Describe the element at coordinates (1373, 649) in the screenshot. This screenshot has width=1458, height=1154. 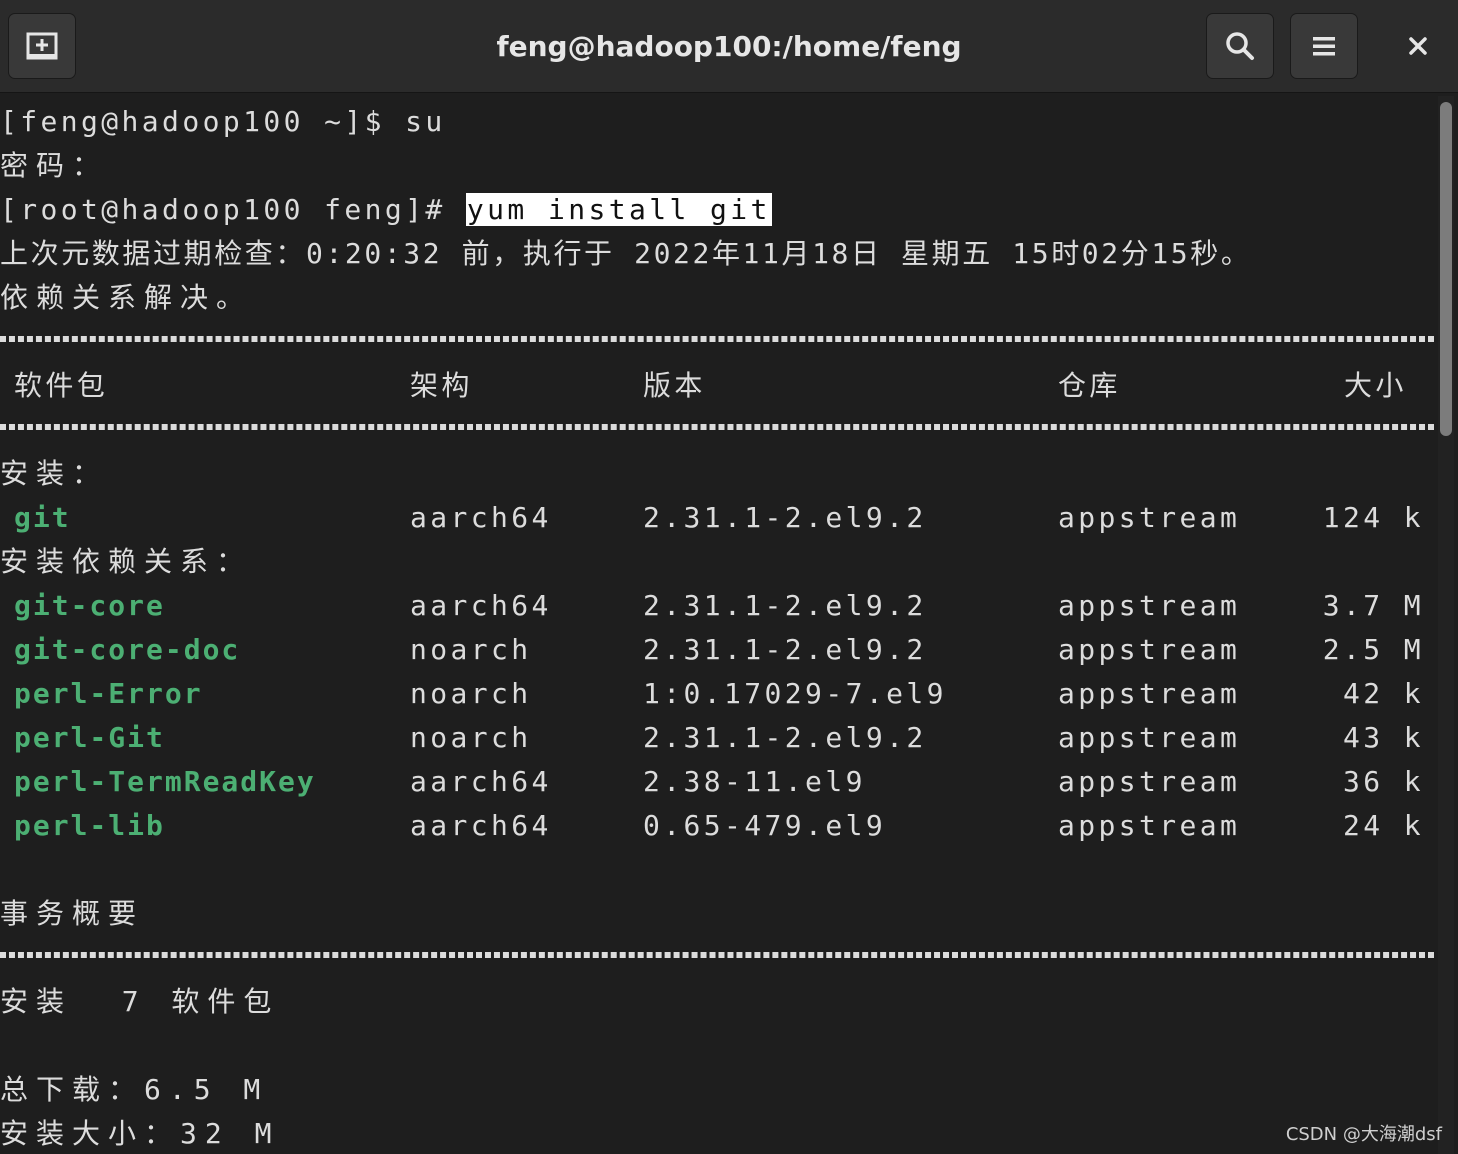
I see `package-size: 2.5 M` at that location.